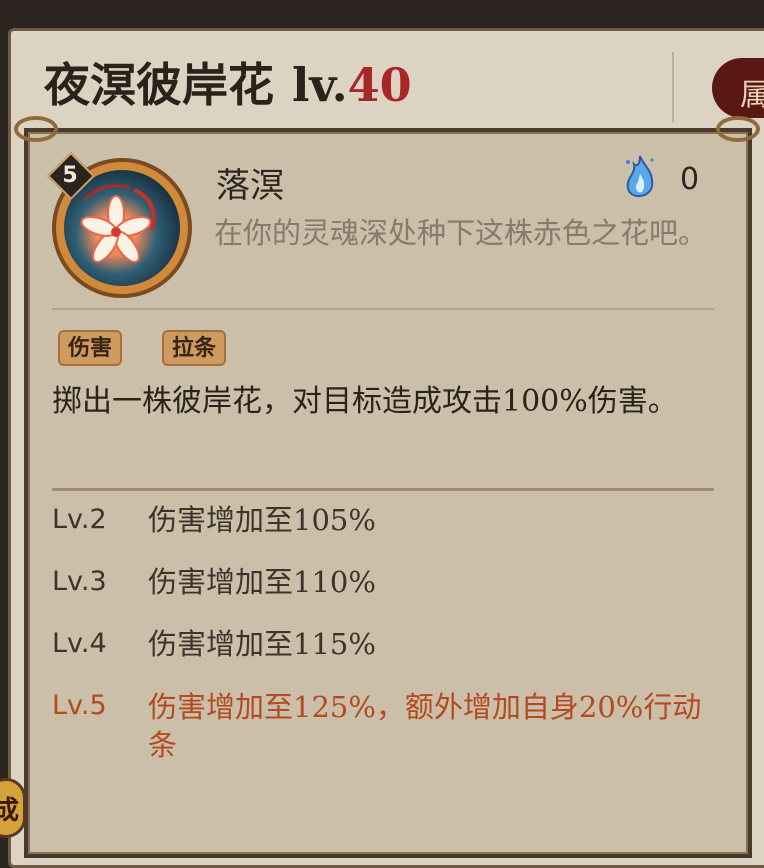 The image size is (764, 868). What do you see at coordinates (262, 582) in the screenshot?
I see `upgrade-effect: 伤害增加至110%` at bounding box center [262, 582].